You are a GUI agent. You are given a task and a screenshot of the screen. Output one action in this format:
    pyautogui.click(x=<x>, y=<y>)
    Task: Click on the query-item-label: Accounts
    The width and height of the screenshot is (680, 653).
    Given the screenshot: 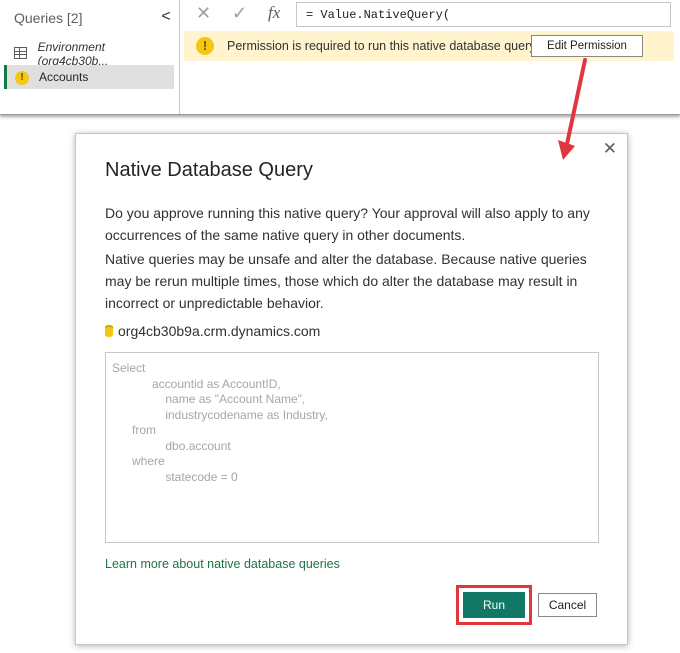 What is the action you would take?
    pyautogui.click(x=64, y=77)
    